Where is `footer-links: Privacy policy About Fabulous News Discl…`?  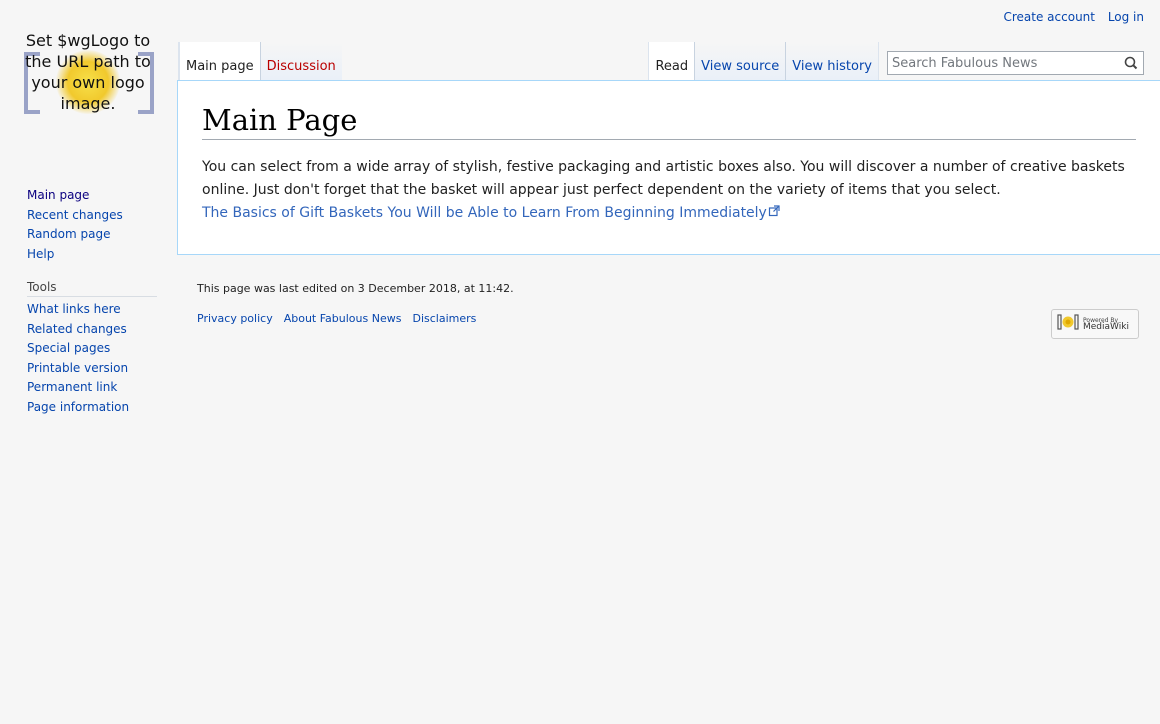
footer-links: Privacy policy About Fabulous News Discl… is located at coordinates (342, 318).